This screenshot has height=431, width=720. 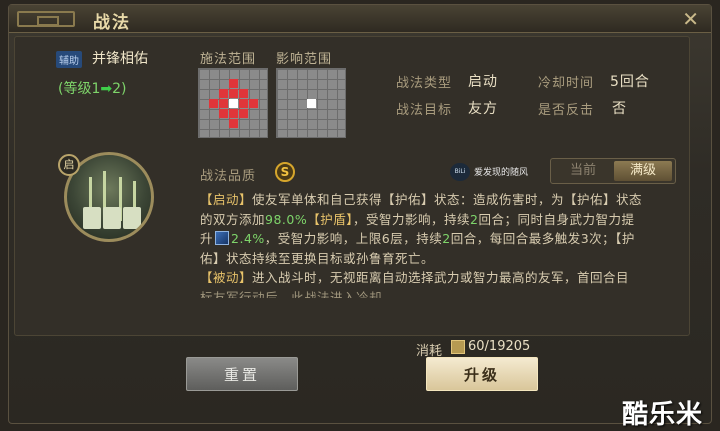 I want to click on desc-text: ，受智力影响，上限6层，持续, so click(x=353, y=238).